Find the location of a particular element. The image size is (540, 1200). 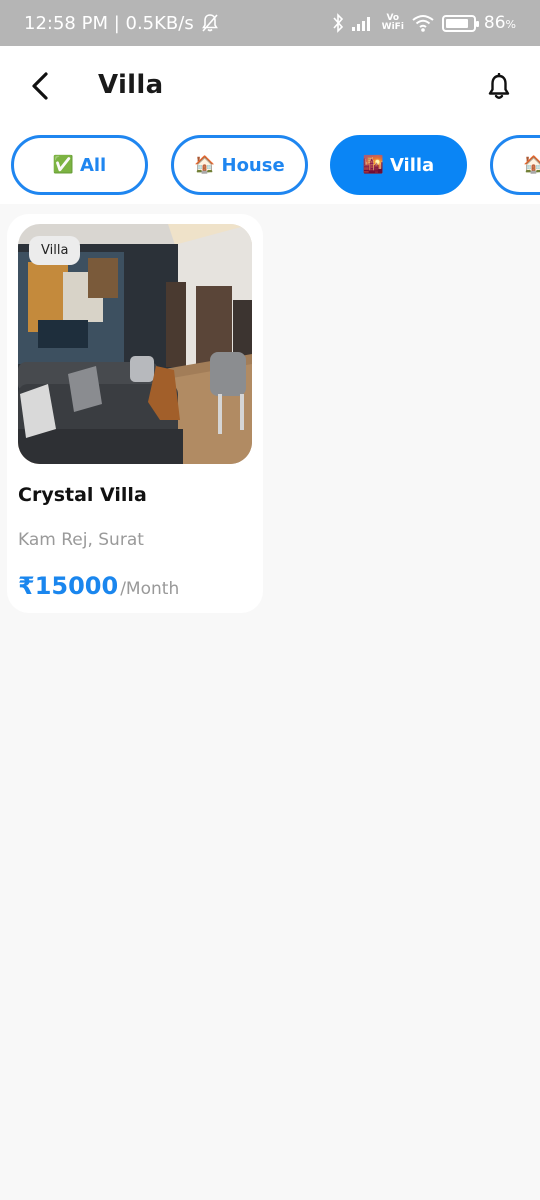

bell-icon is located at coordinates (499, 86).